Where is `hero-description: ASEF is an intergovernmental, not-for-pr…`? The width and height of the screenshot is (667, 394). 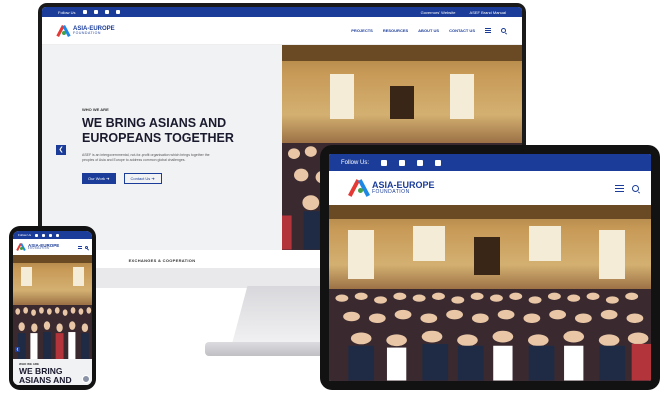 hero-description: ASEF is an intergovernmental, not-for-pr… is located at coordinates (146, 157).